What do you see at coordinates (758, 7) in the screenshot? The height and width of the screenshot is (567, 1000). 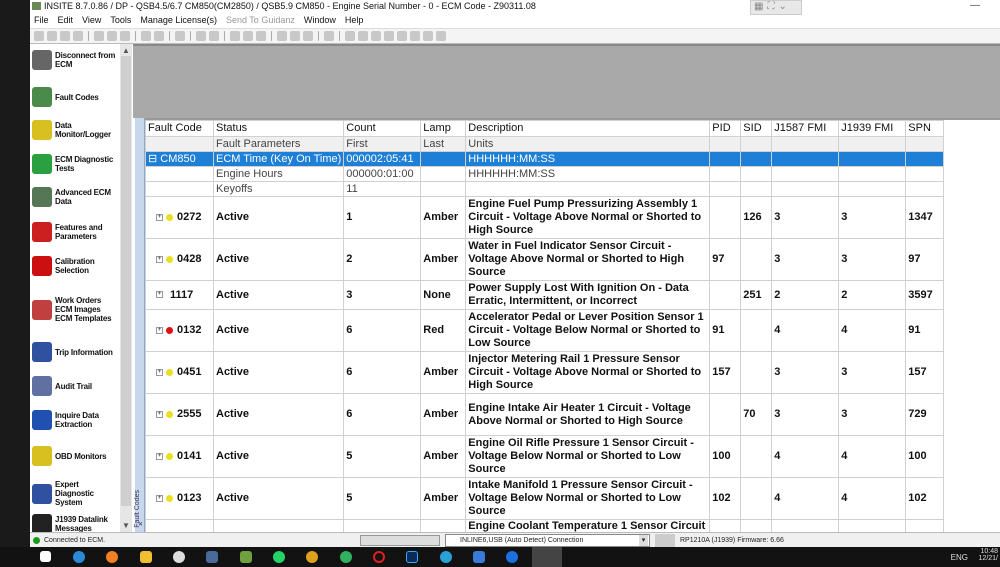 I see `grid-icon: ▦` at bounding box center [758, 7].